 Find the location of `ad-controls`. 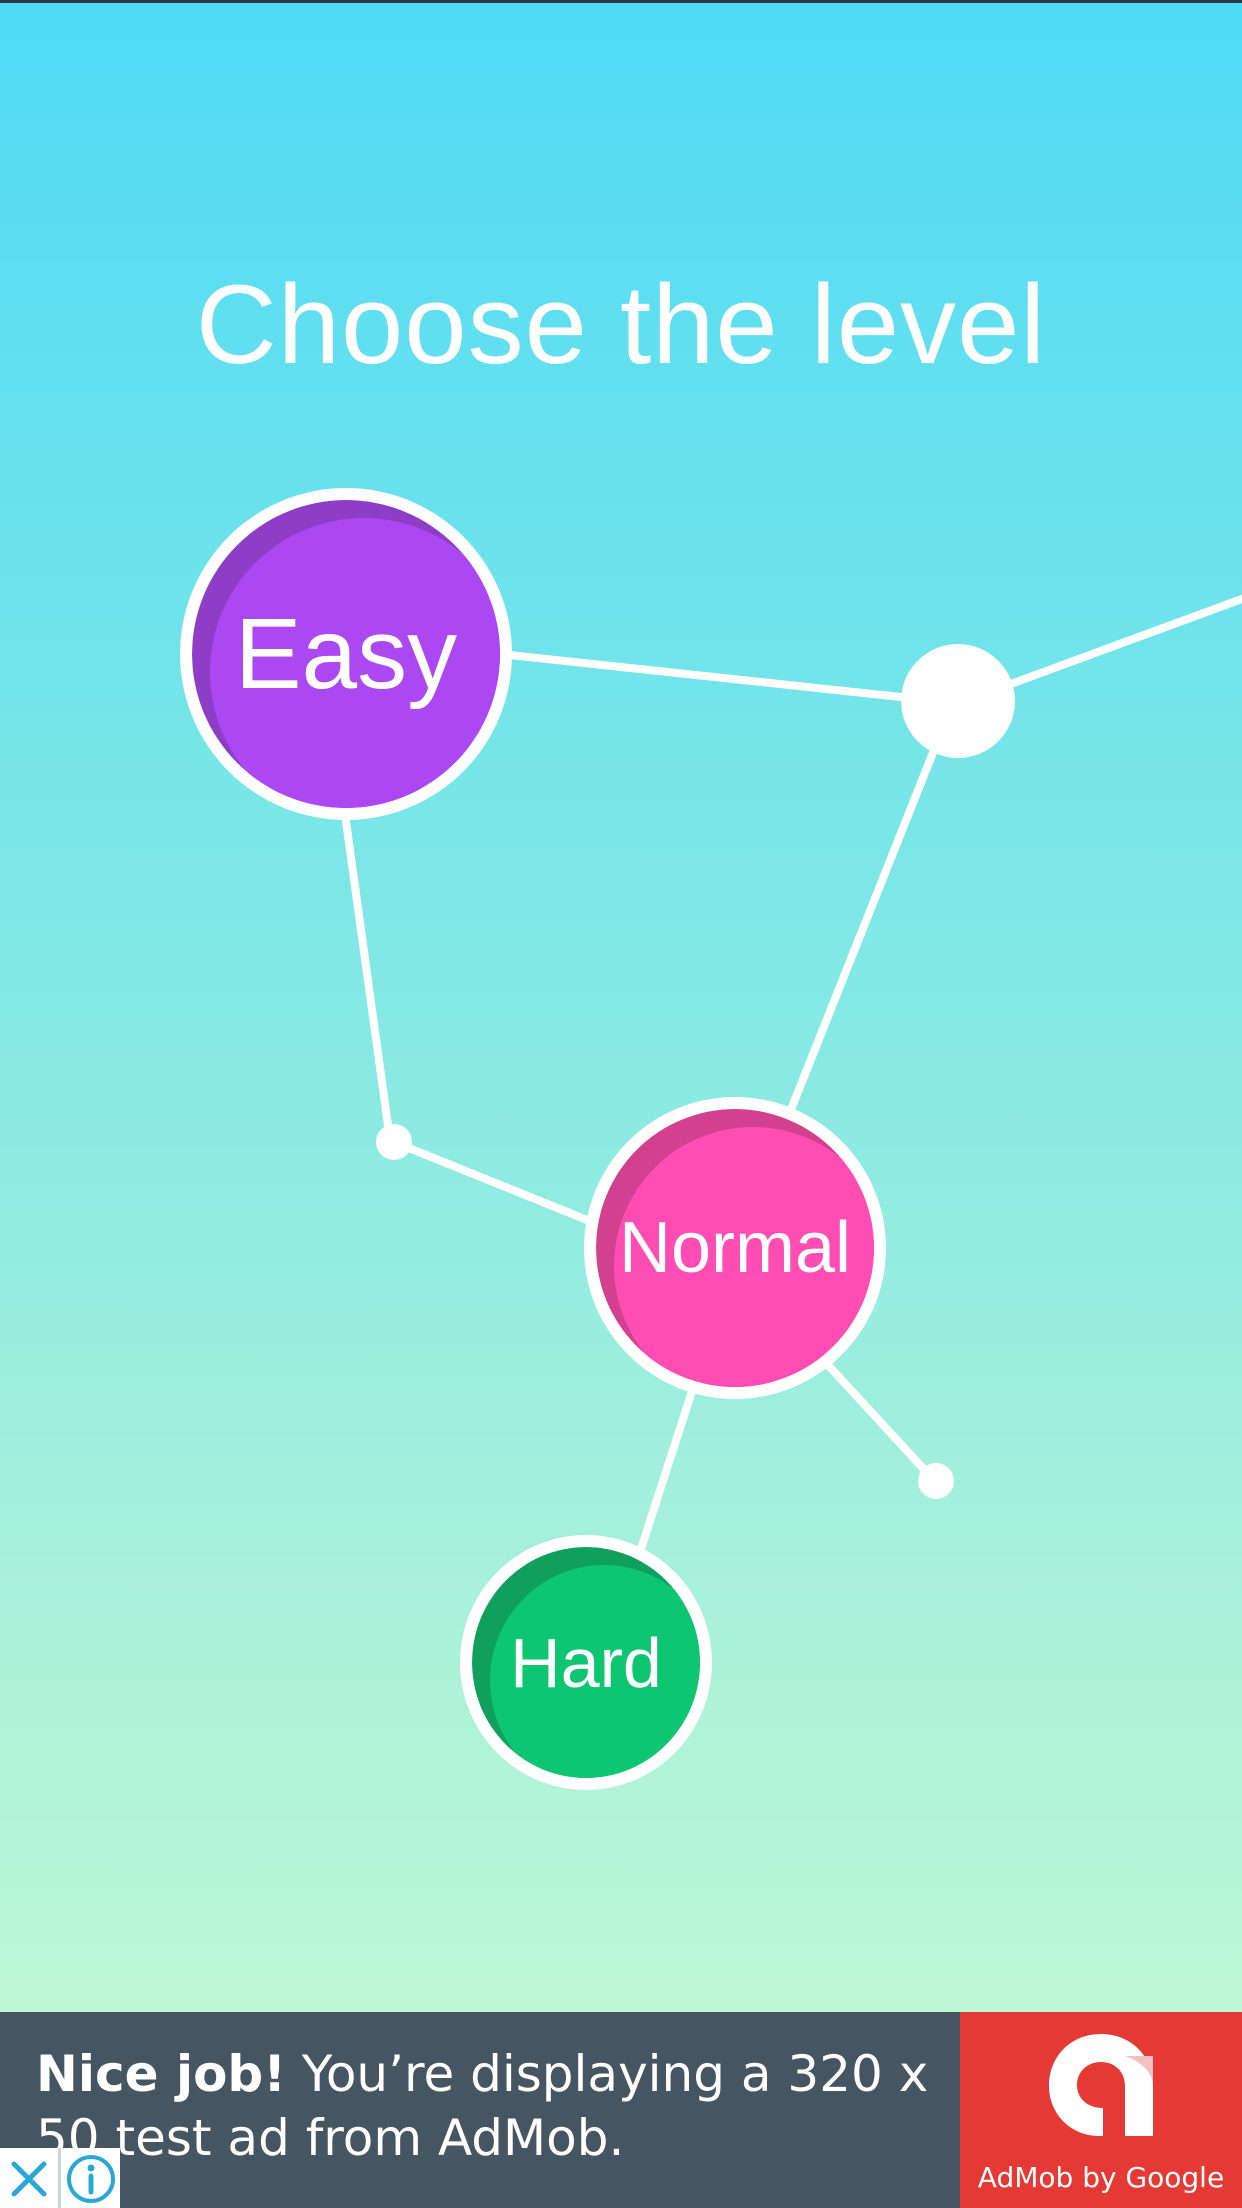

ad-controls is located at coordinates (60, 2178).